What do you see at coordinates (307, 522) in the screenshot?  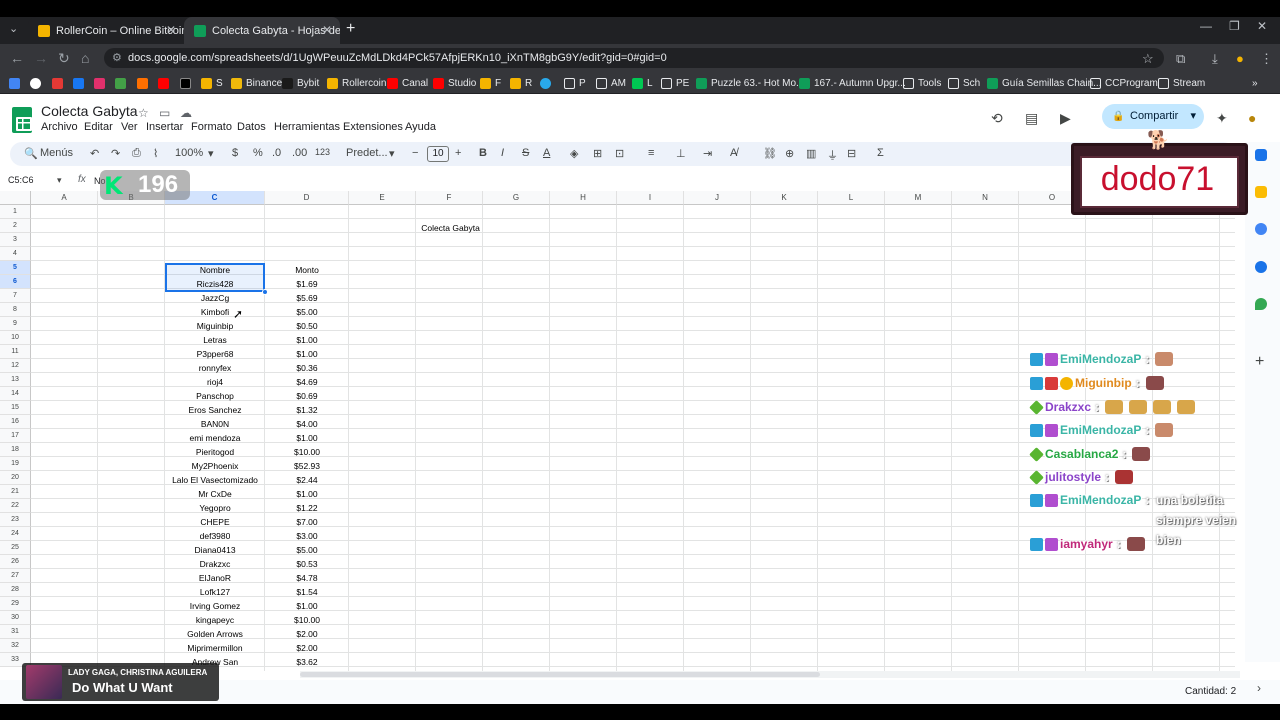 I see `amount-cell: $7.00` at bounding box center [307, 522].